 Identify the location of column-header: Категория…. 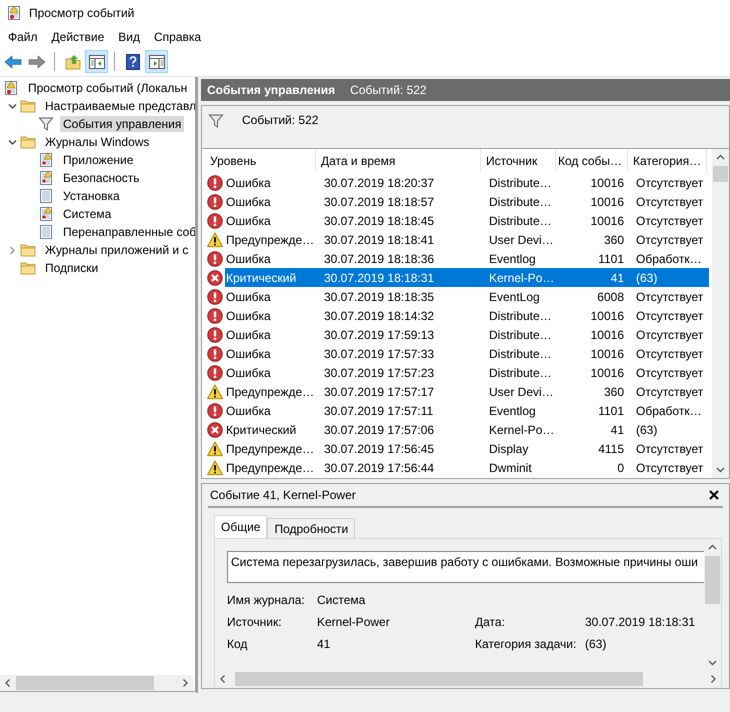
(667, 161).